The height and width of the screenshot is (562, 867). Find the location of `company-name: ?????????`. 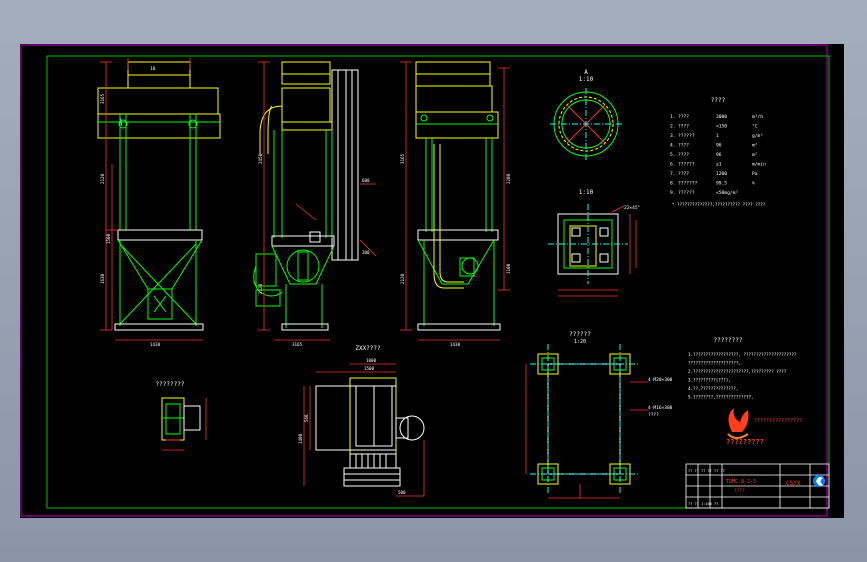

company-name: ????????? is located at coordinates (745, 442).